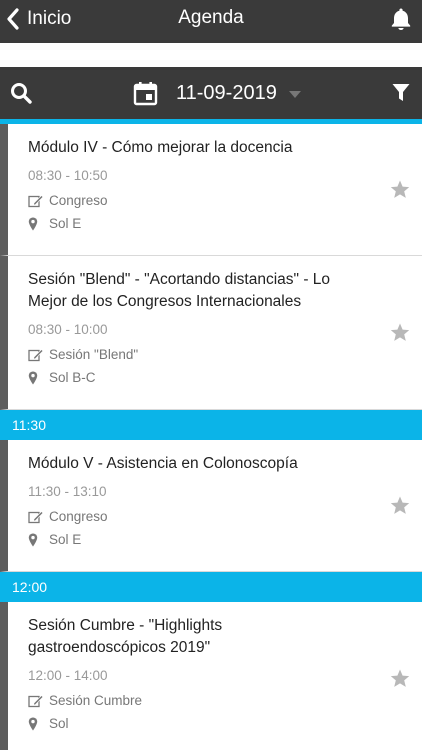 The image size is (422, 750). What do you see at coordinates (194, 723) in the screenshot?
I see `session-room-row: Sol` at bounding box center [194, 723].